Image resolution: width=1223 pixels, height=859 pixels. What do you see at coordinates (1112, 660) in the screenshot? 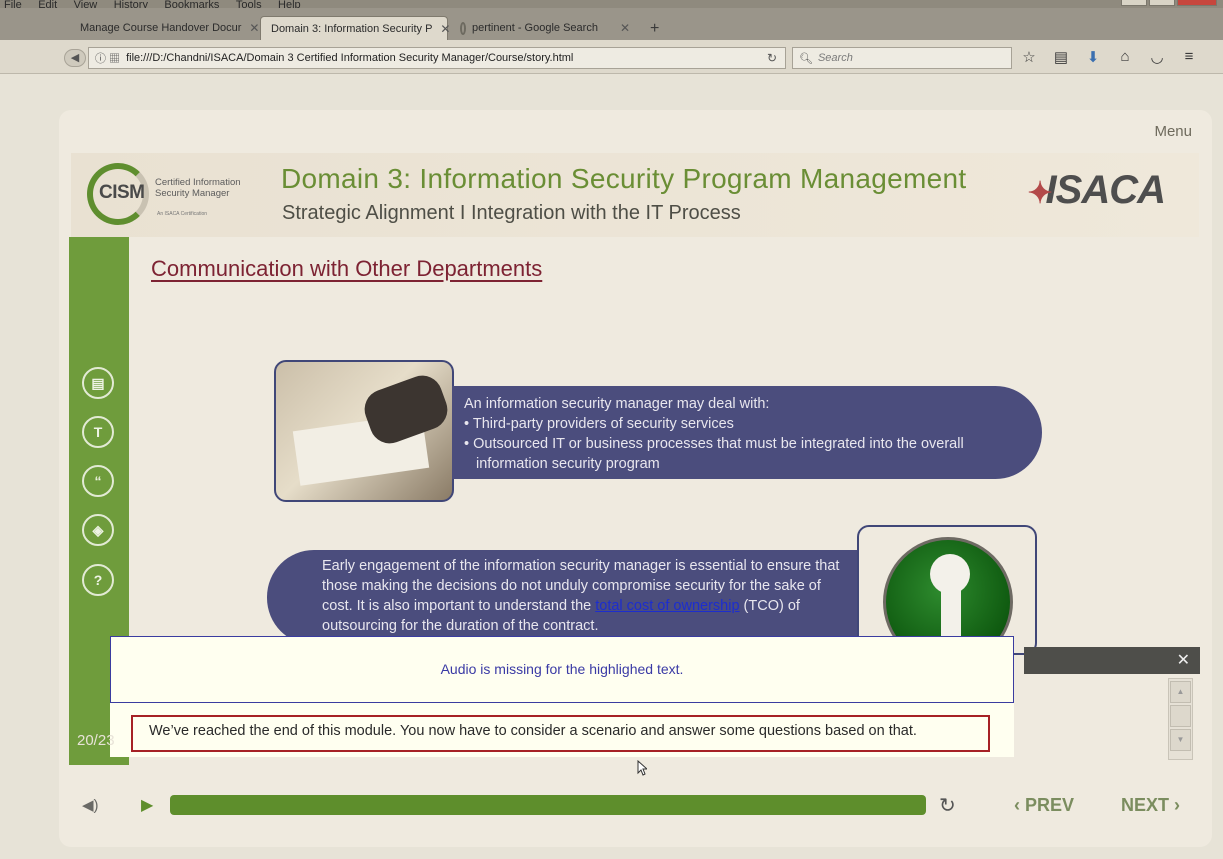
I see `caption-panel-header: ✕` at bounding box center [1112, 660].